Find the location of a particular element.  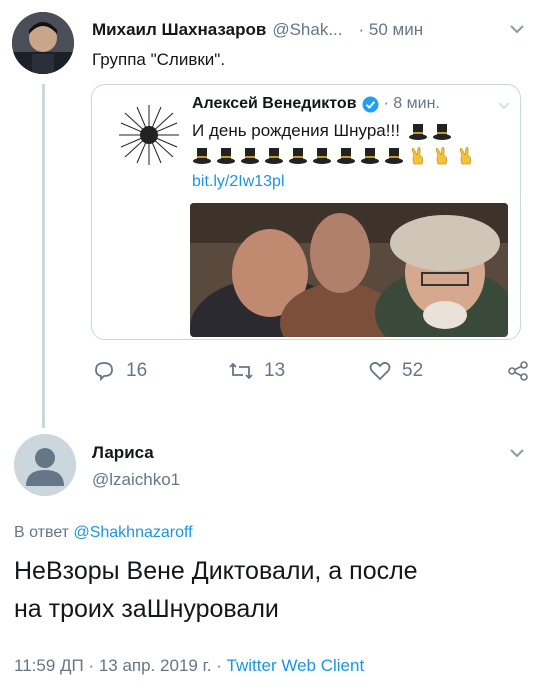

verified-badge-icon is located at coordinates (370, 104).